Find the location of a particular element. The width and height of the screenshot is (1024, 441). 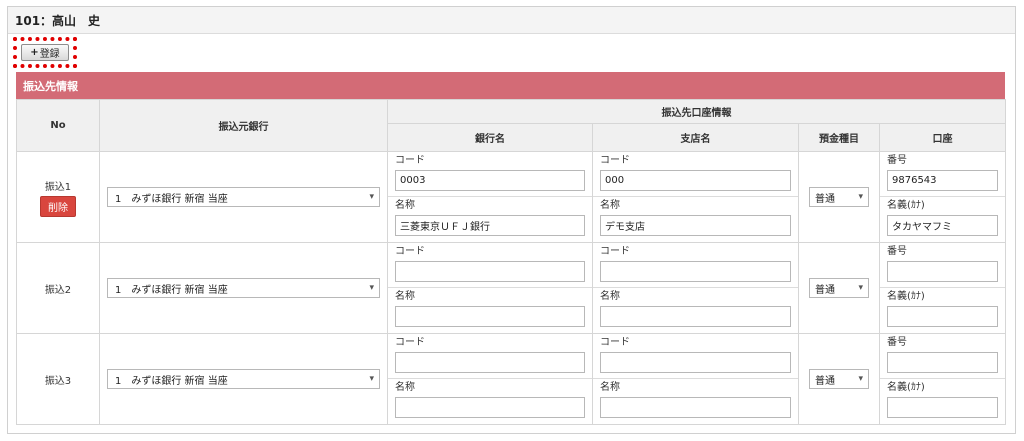

account-cell: 番号 9876543 名義(ｶﾅ) タカヤマフミ is located at coordinates (942, 197).